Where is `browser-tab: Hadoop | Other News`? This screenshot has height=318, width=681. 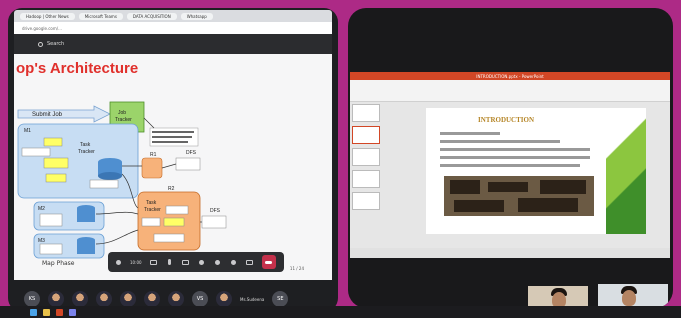 browser-tab: Hadoop | Other News is located at coordinates (47, 16).